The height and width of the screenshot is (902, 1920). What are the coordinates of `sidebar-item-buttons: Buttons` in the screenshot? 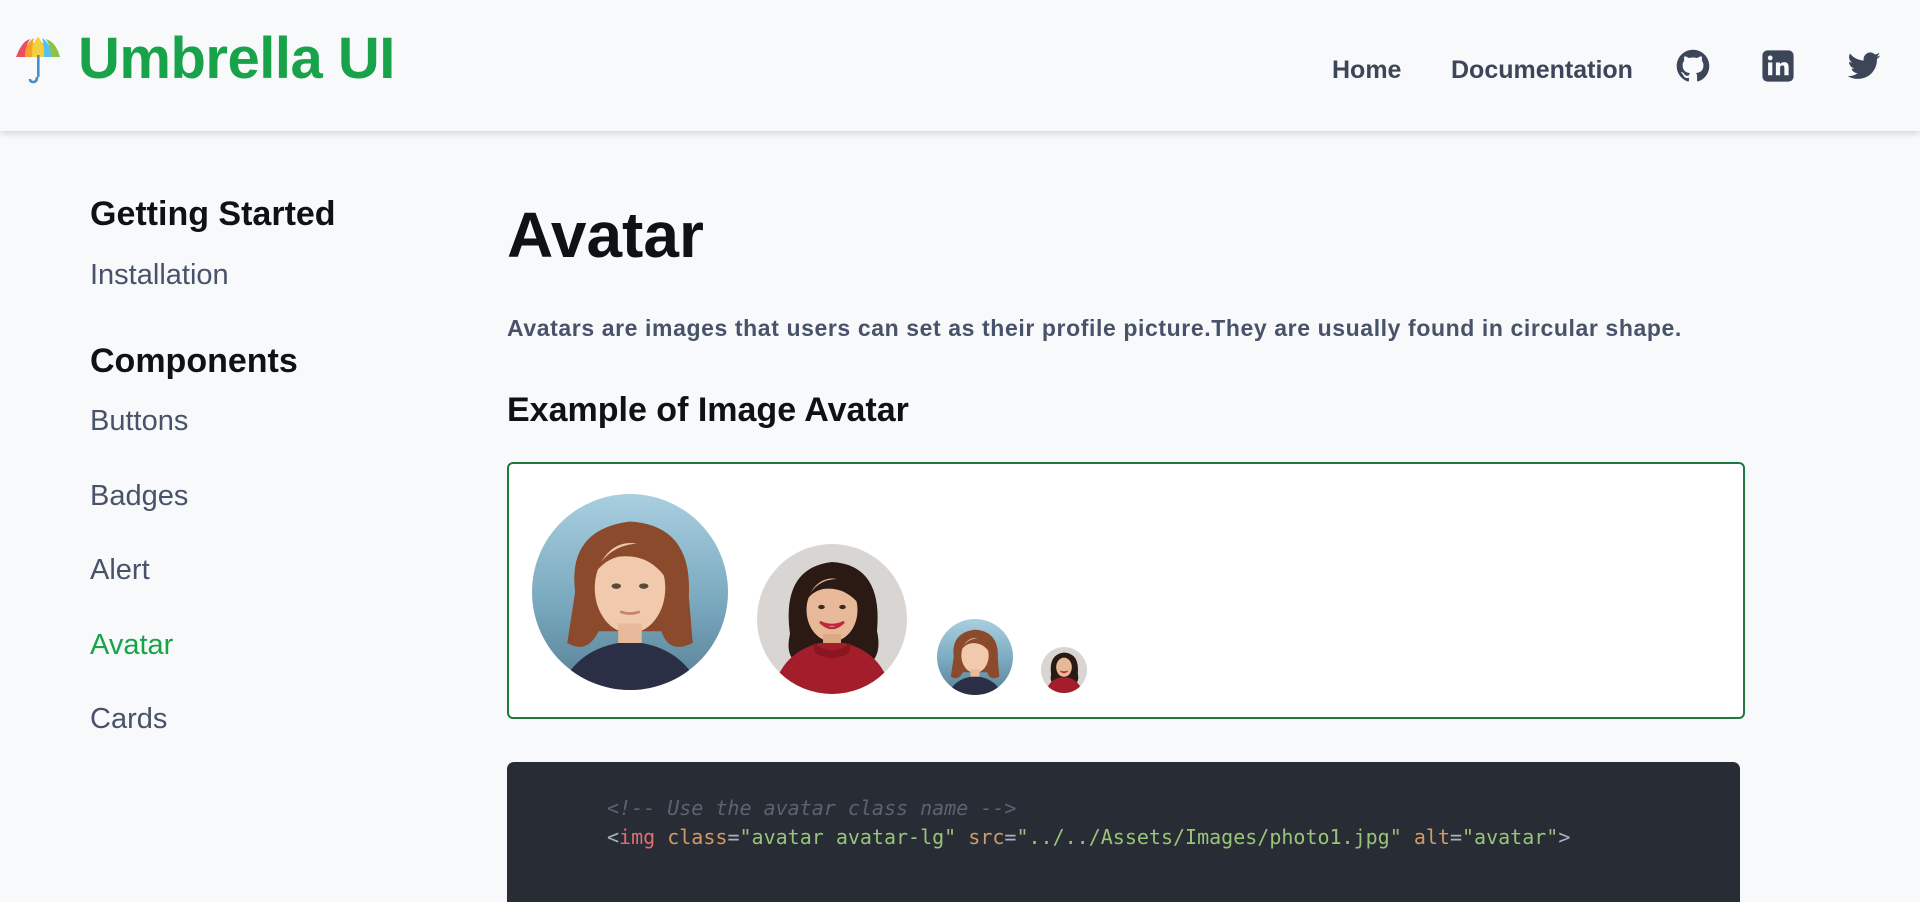 It's located at (139, 421).